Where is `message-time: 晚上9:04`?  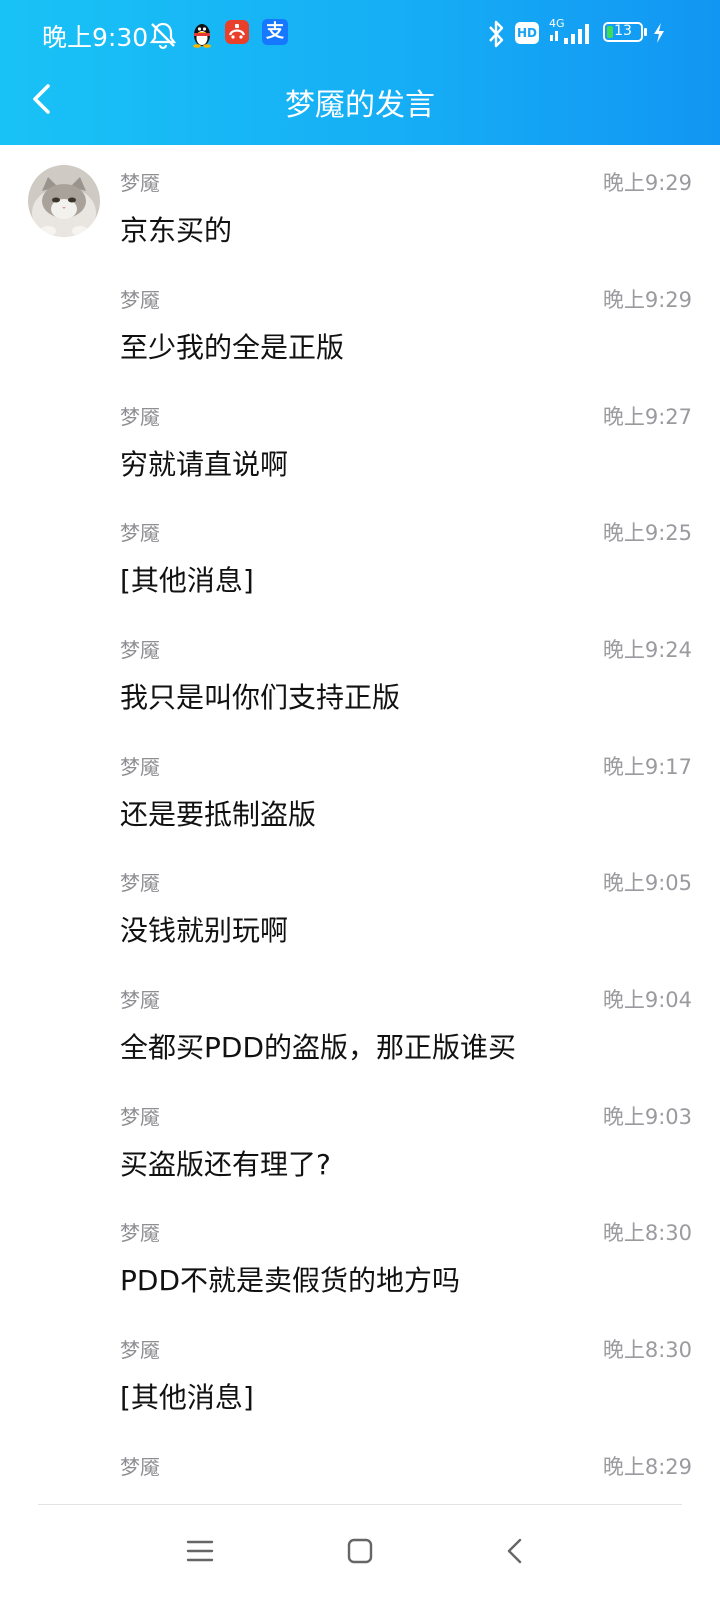 message-time: 晚上9:04 is located at coordinates (647, 1000).